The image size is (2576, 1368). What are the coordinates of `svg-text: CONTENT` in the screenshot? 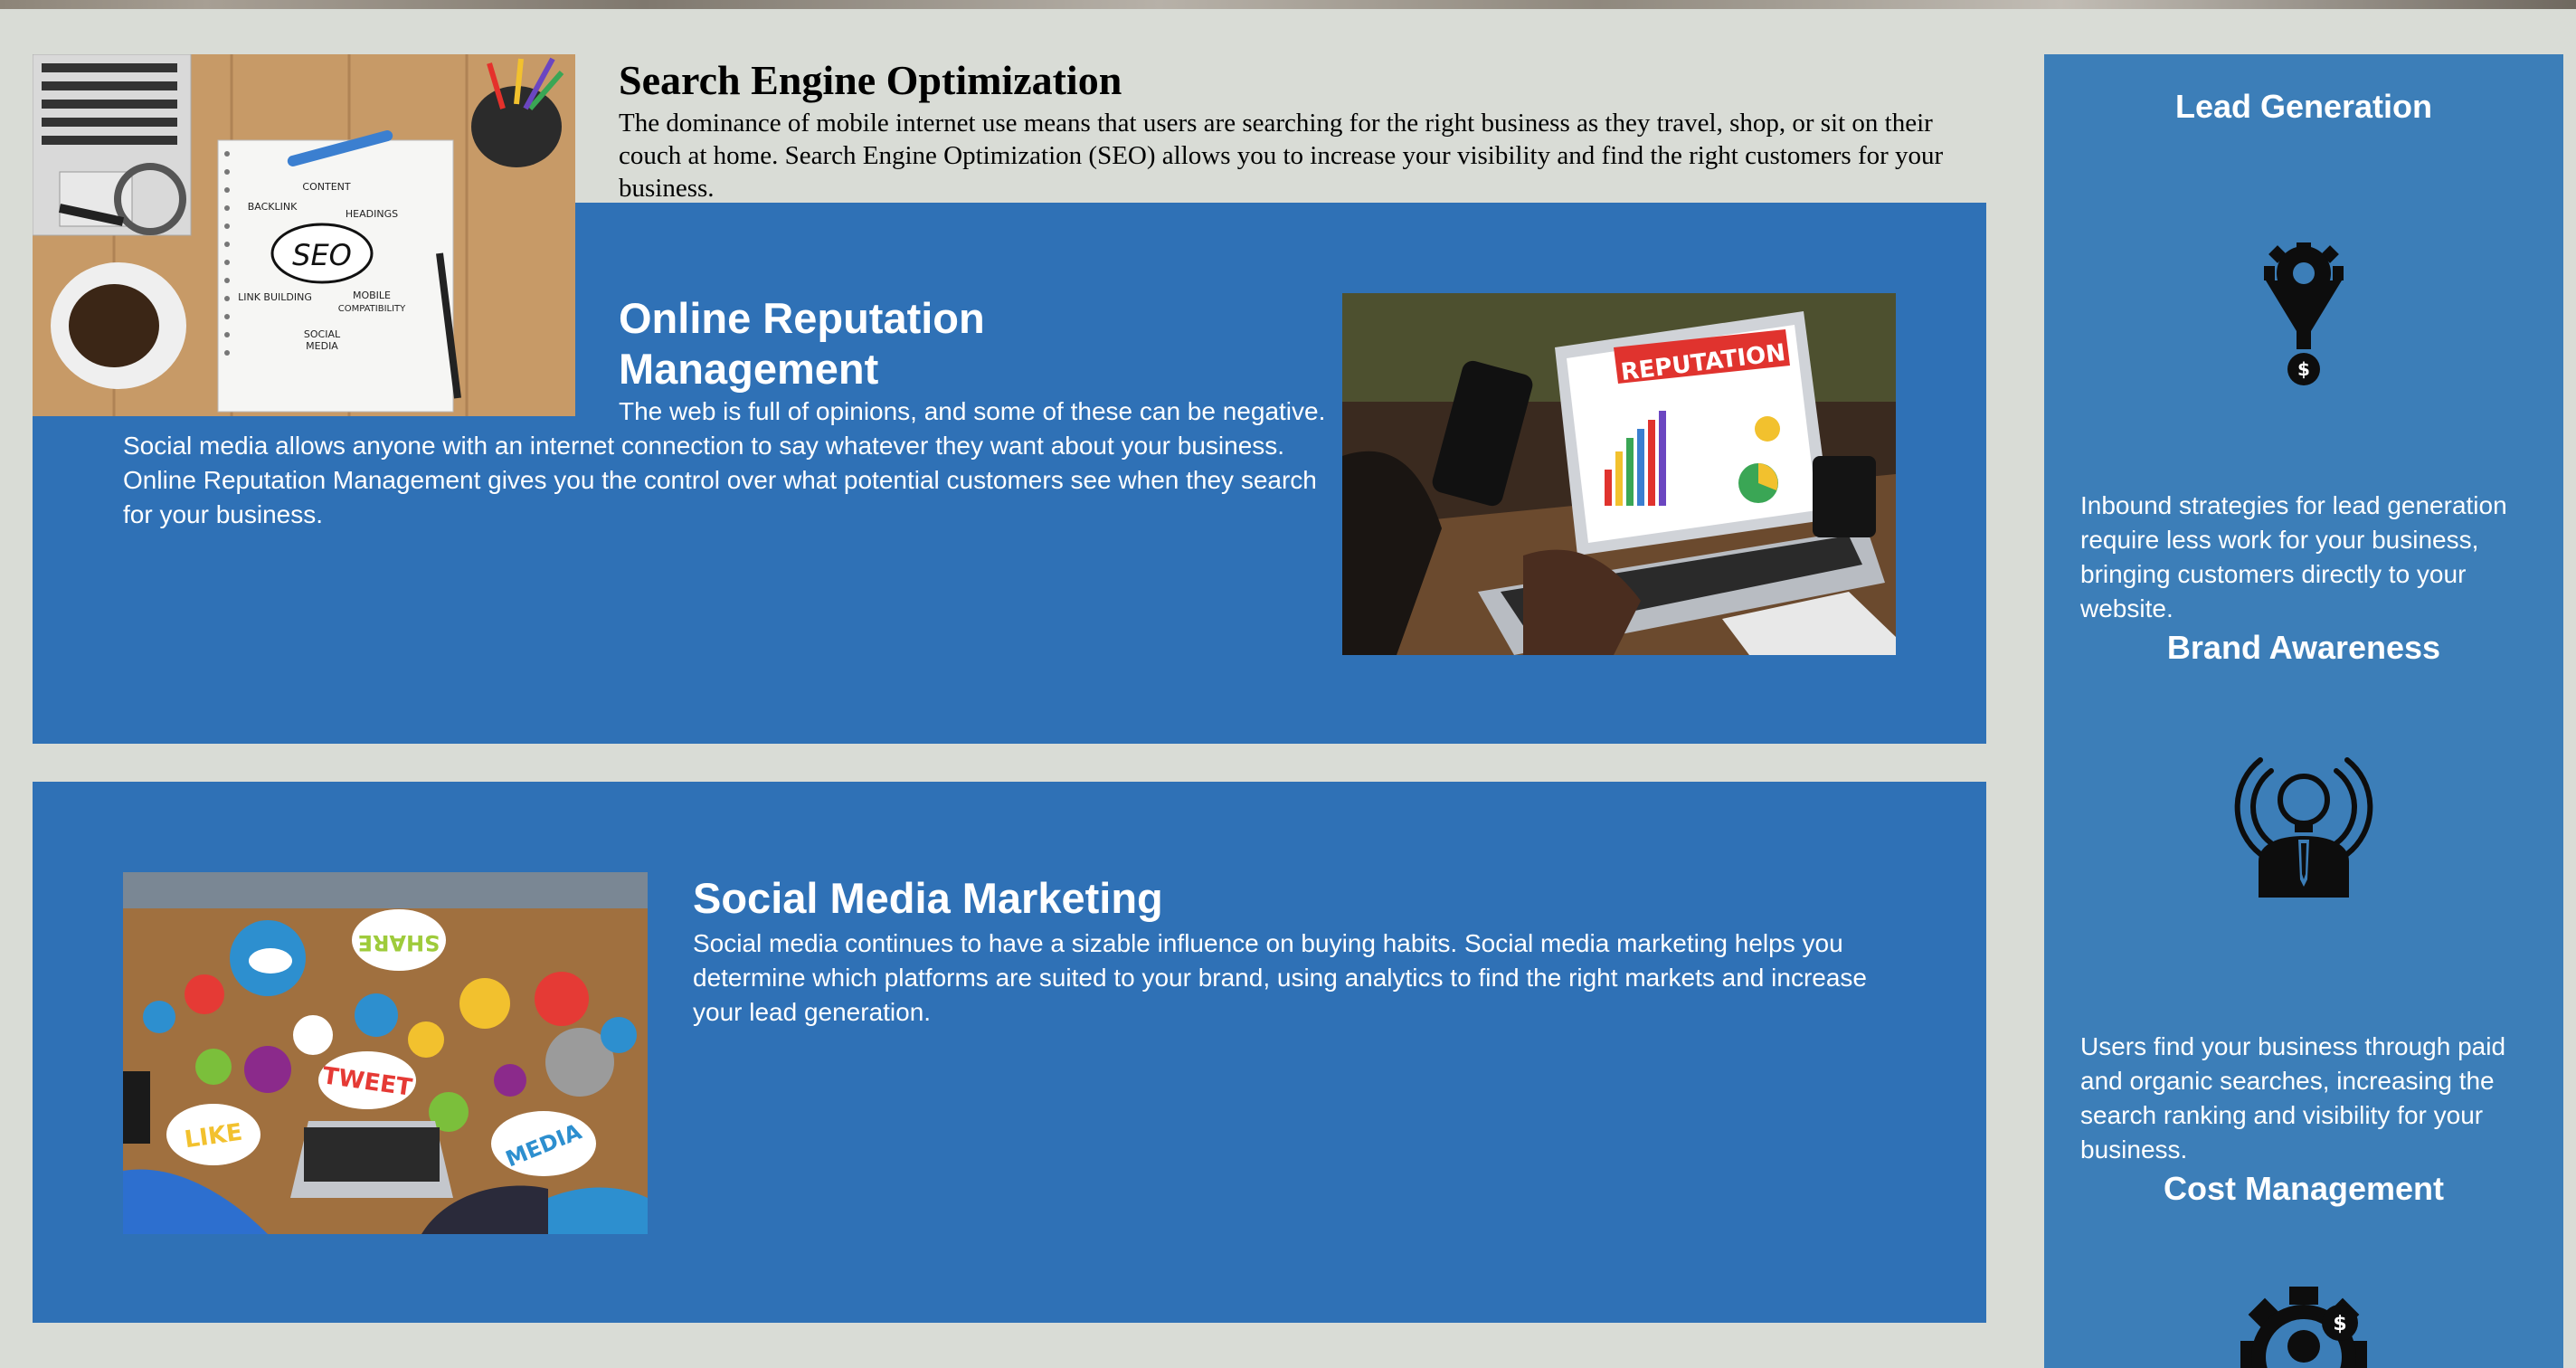 It's located at (326, 187).